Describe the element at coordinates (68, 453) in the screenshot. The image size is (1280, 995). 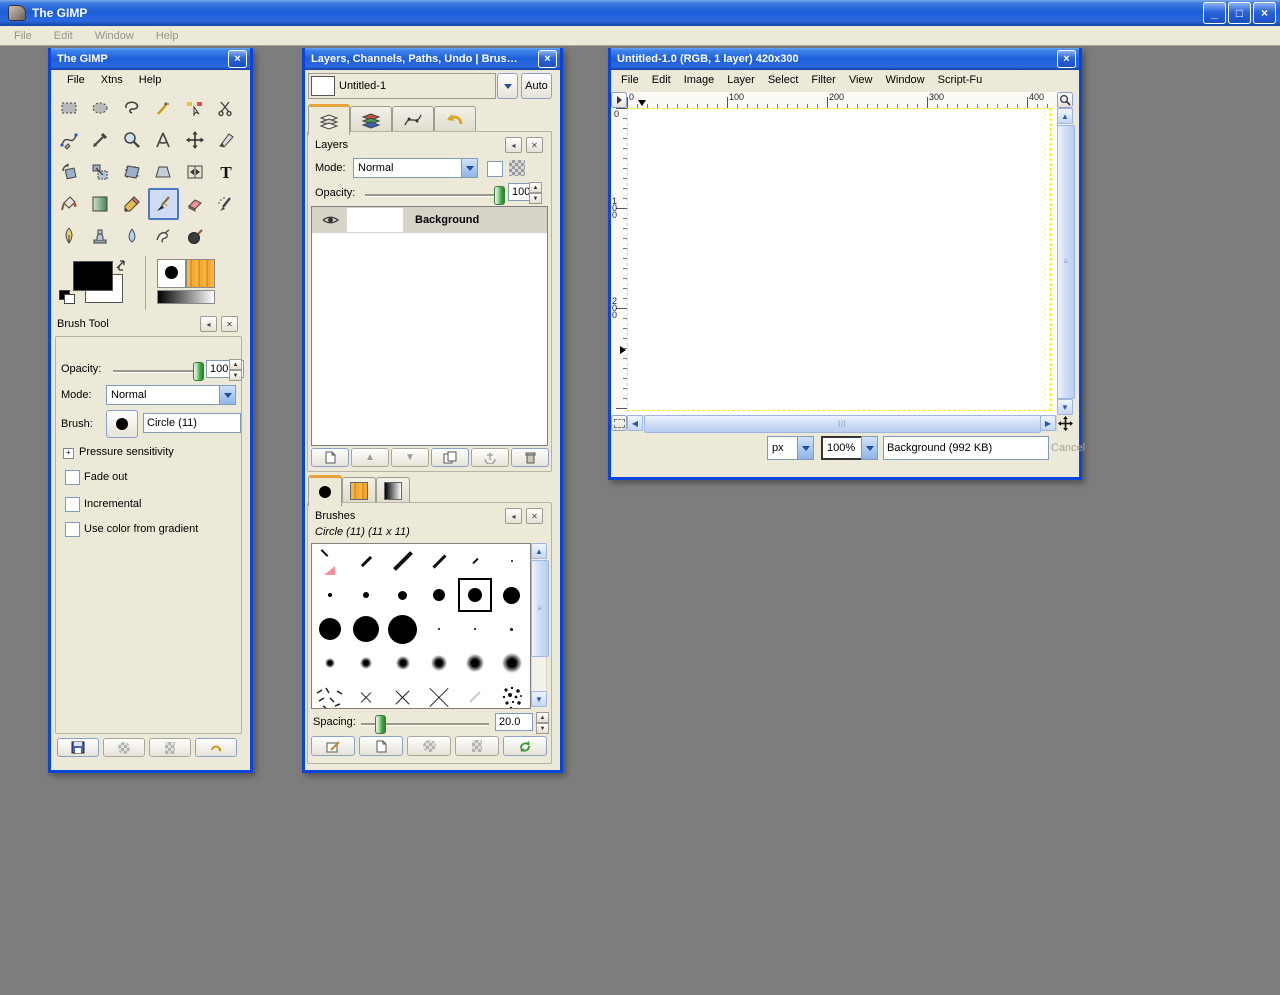
I see `expander-plus-icon: +` at that location.